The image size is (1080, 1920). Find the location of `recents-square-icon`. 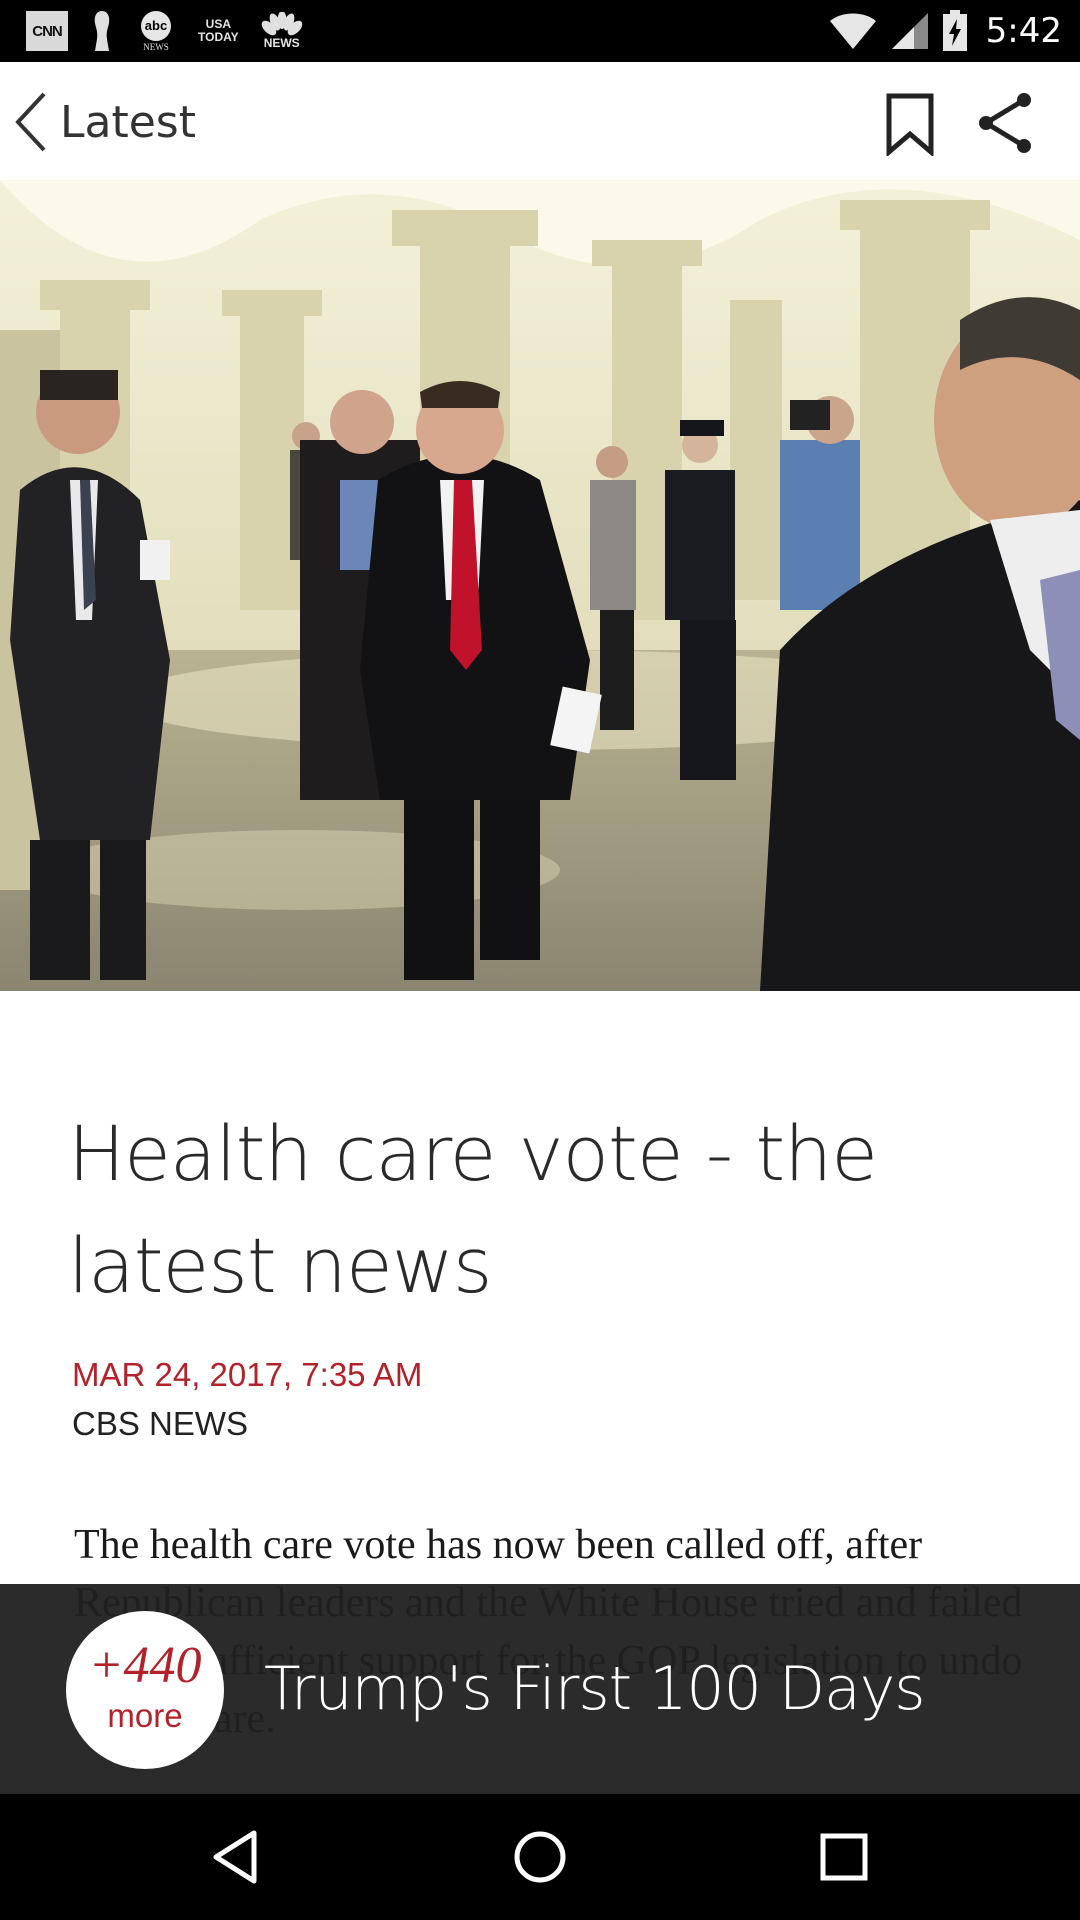

recents-square-icon is located at coordinates (844, 1857).